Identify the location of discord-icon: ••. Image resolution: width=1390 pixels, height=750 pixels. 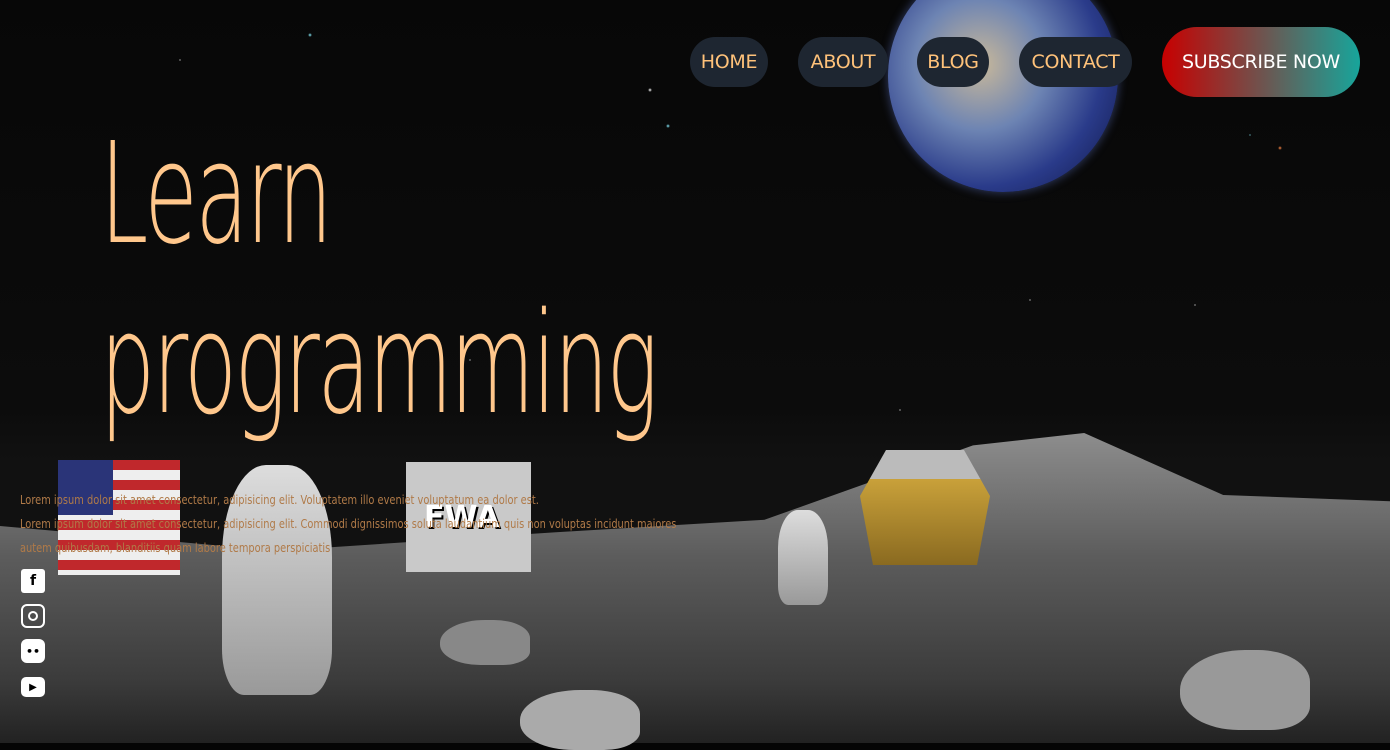
(33, 651).